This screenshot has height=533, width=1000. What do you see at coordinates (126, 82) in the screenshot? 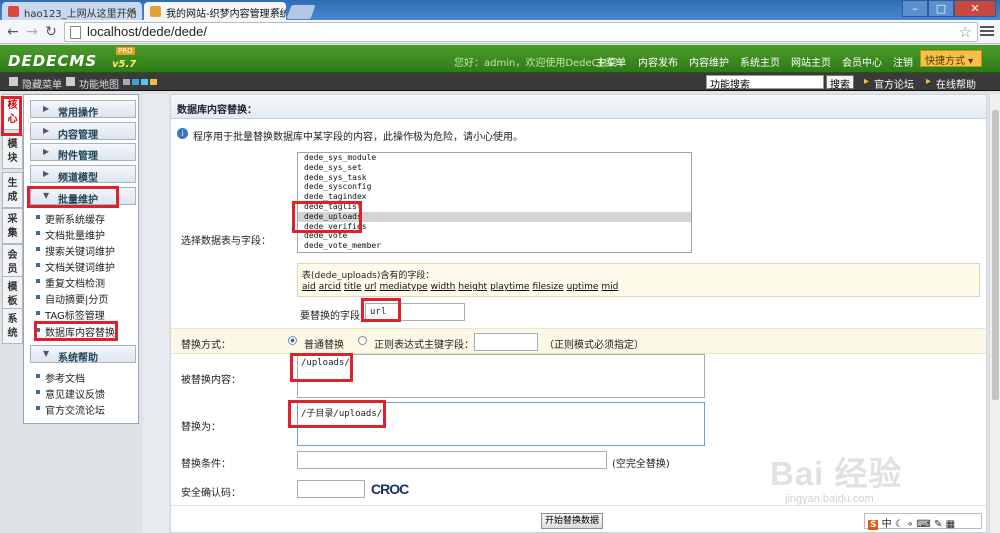
I see `skin-gray-icon` at bounding box center [126, 82].